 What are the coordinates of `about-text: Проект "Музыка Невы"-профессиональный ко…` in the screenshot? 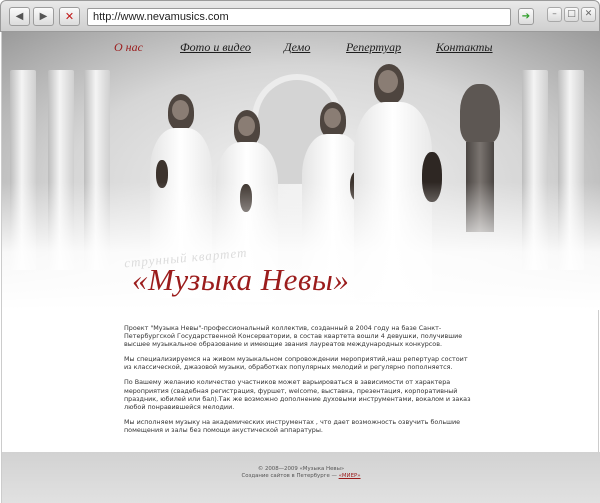 It's located at (300, 382).